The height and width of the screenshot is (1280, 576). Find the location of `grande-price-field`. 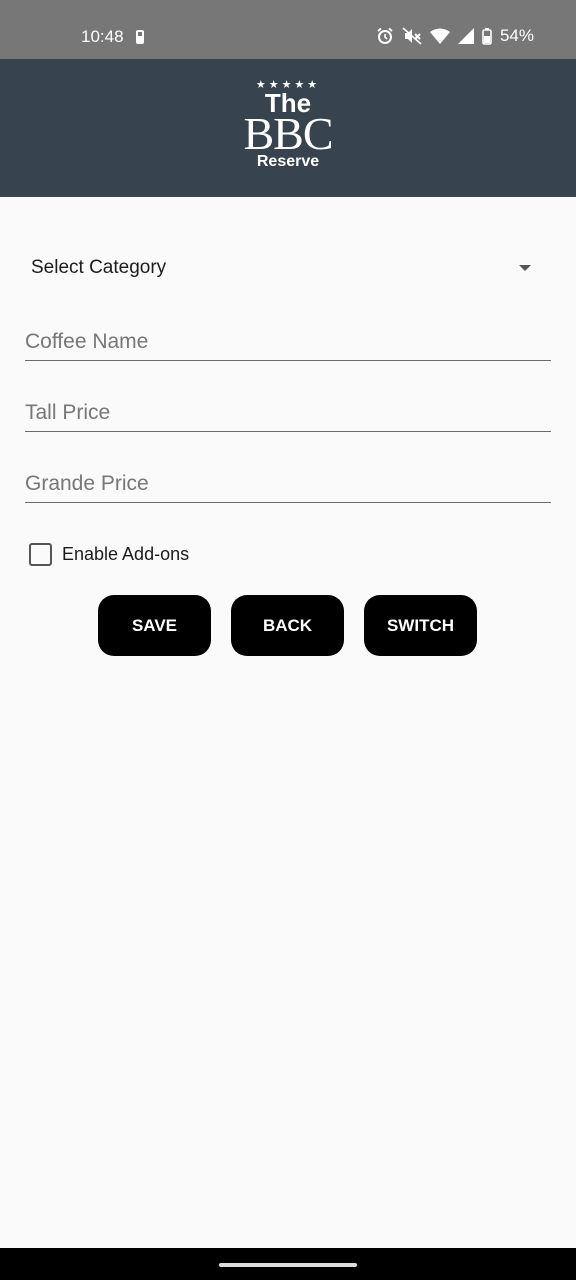

grande-price-field is located at coordinates (288, 479).